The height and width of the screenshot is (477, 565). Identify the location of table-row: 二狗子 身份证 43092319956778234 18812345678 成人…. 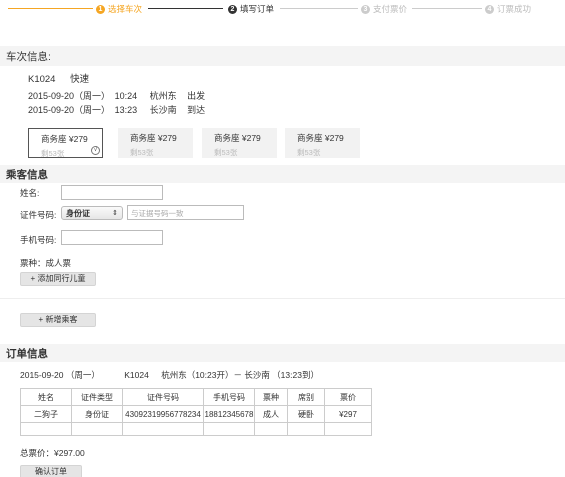
(196, 414).